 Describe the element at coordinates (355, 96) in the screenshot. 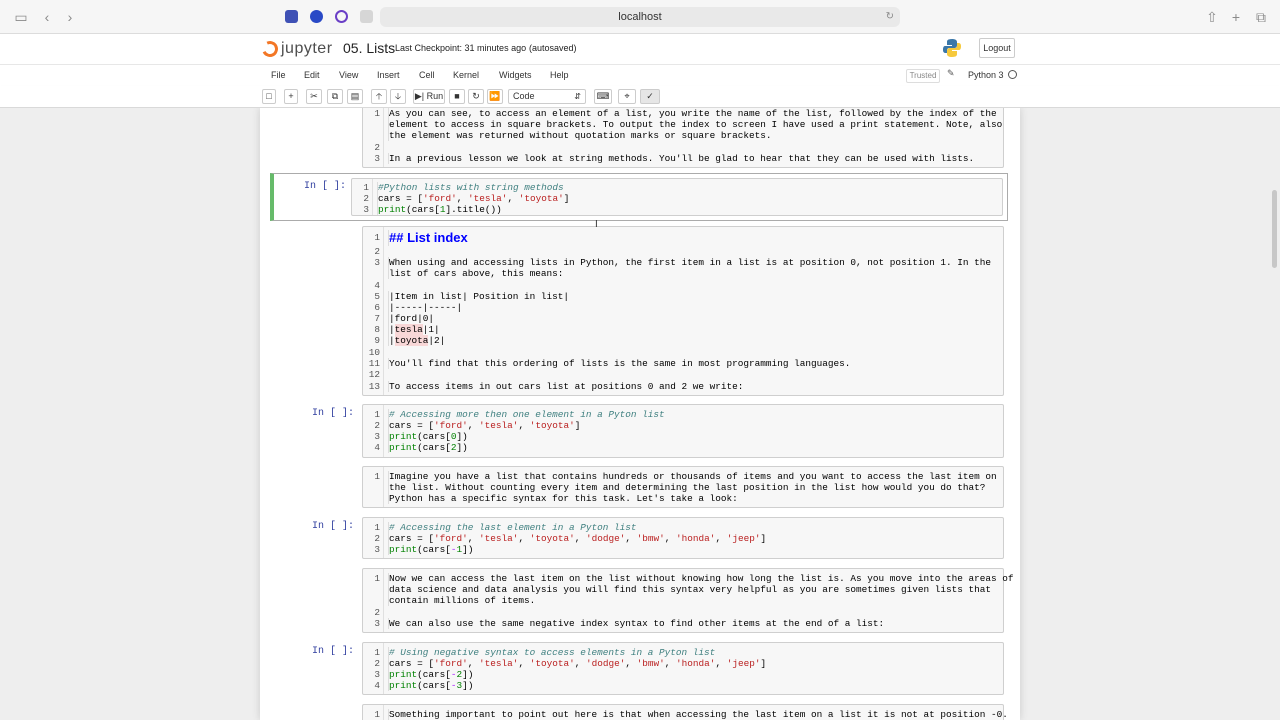

I see `paste-button: ▤` at that location.